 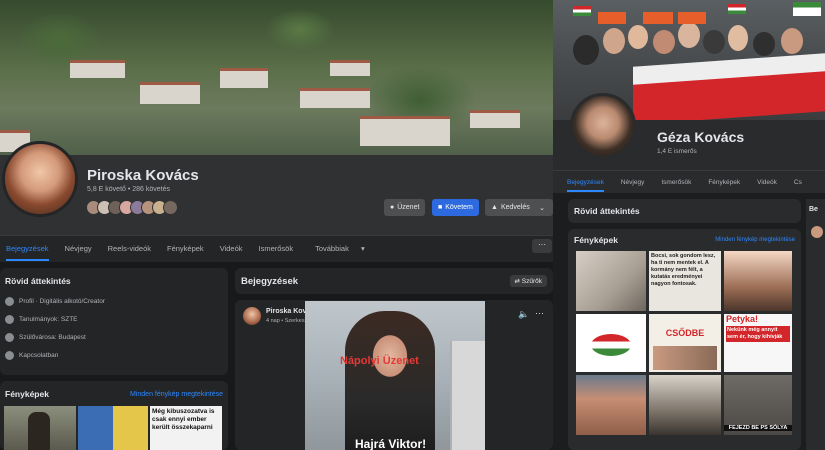 What do you see at coordinates (677, 151) in the screenshot?
I see `profile-friends-count: 1,4 E ismerős` at bounding box center [677, 151].